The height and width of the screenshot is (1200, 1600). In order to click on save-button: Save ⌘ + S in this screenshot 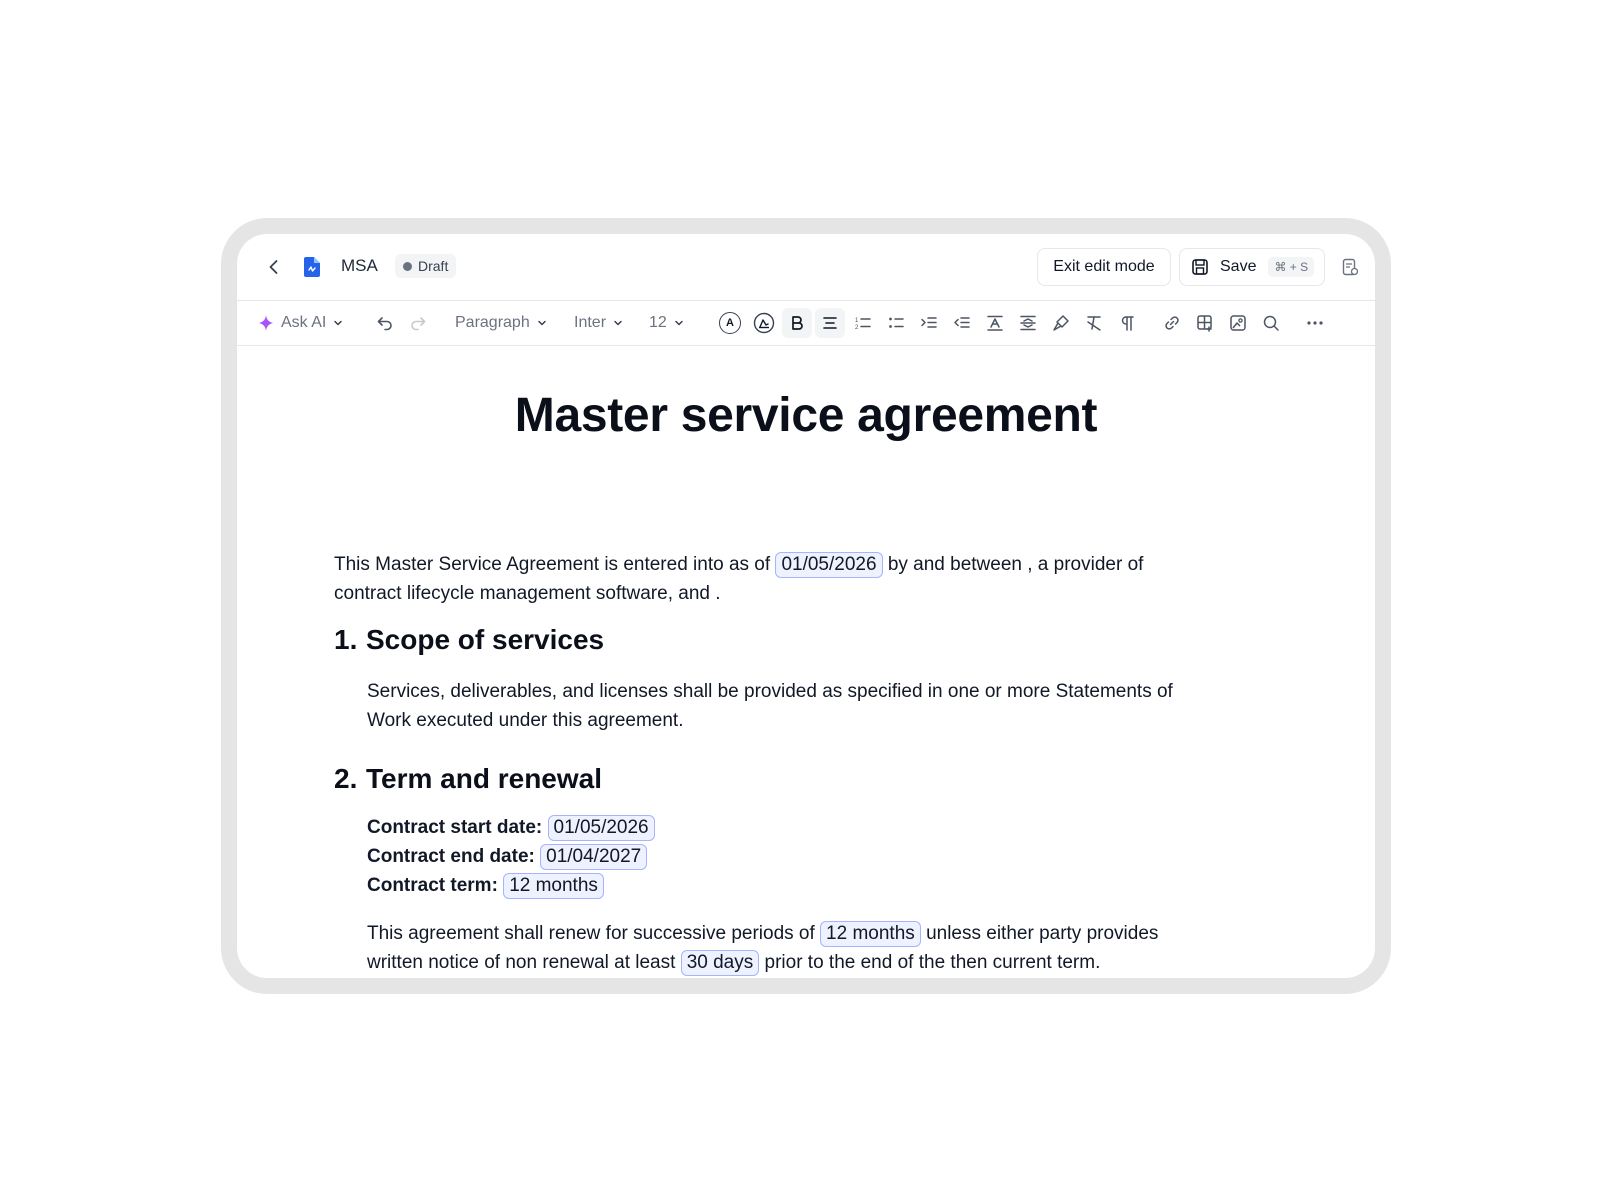, I will do `click(1252, 267)`.